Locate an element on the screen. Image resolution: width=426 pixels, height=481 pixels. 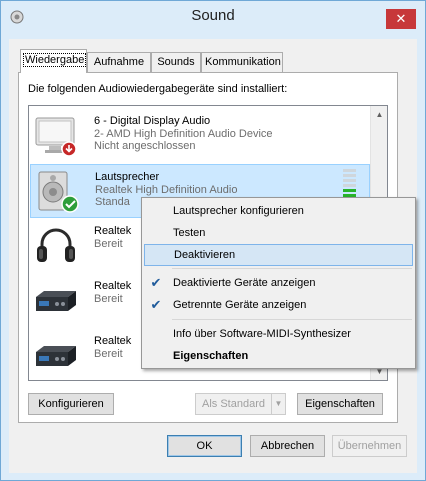
set-default-button: Als Standard ▼ is located at coordinates (240, 404).